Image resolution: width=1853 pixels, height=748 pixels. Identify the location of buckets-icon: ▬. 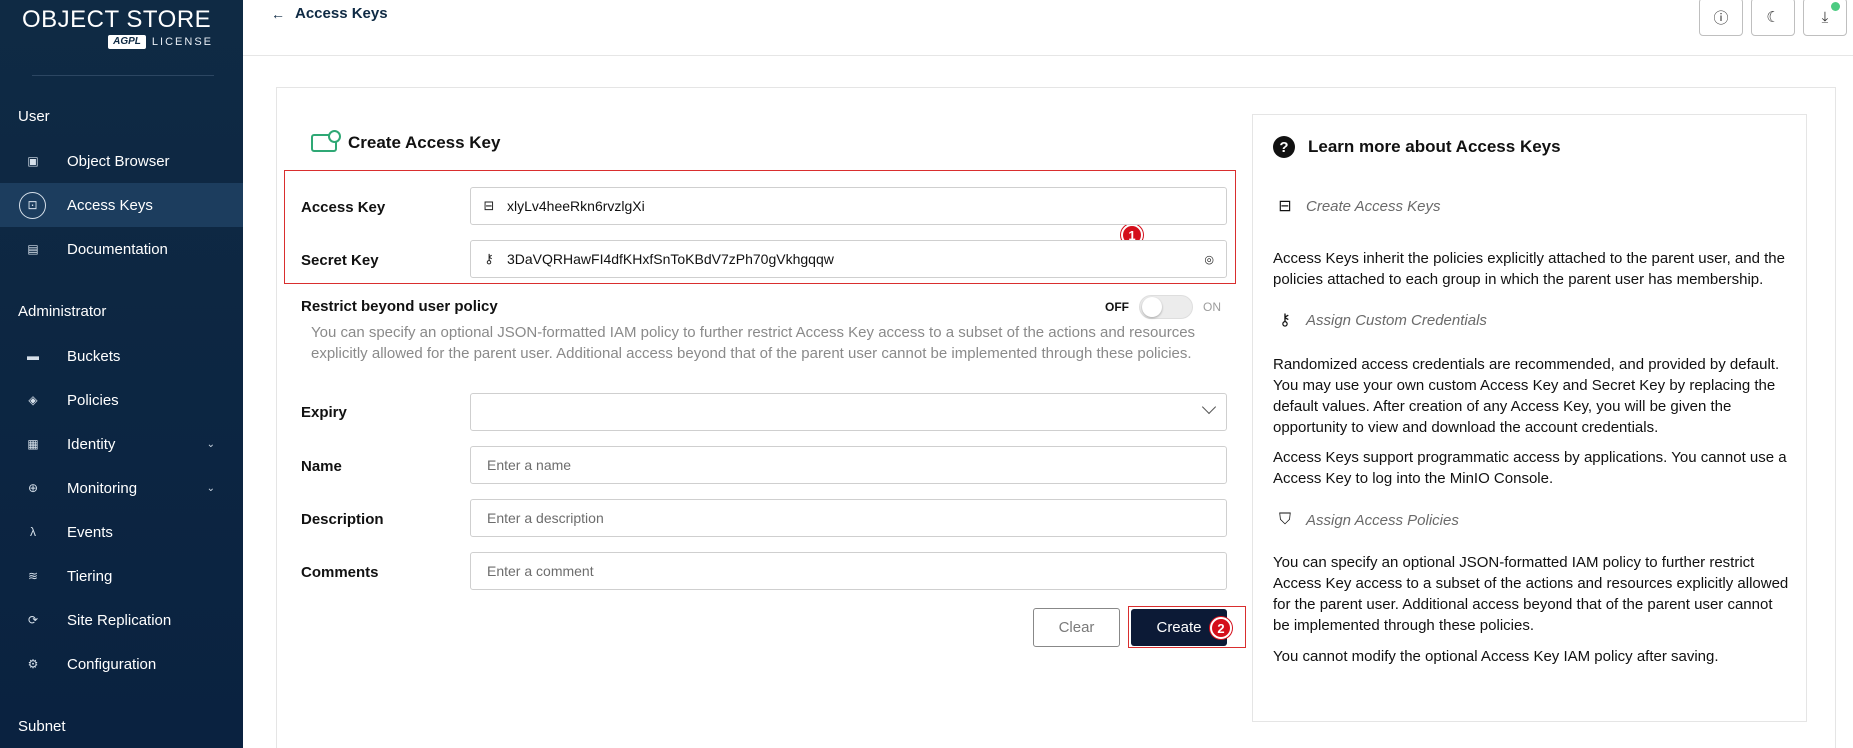
(33, 356).